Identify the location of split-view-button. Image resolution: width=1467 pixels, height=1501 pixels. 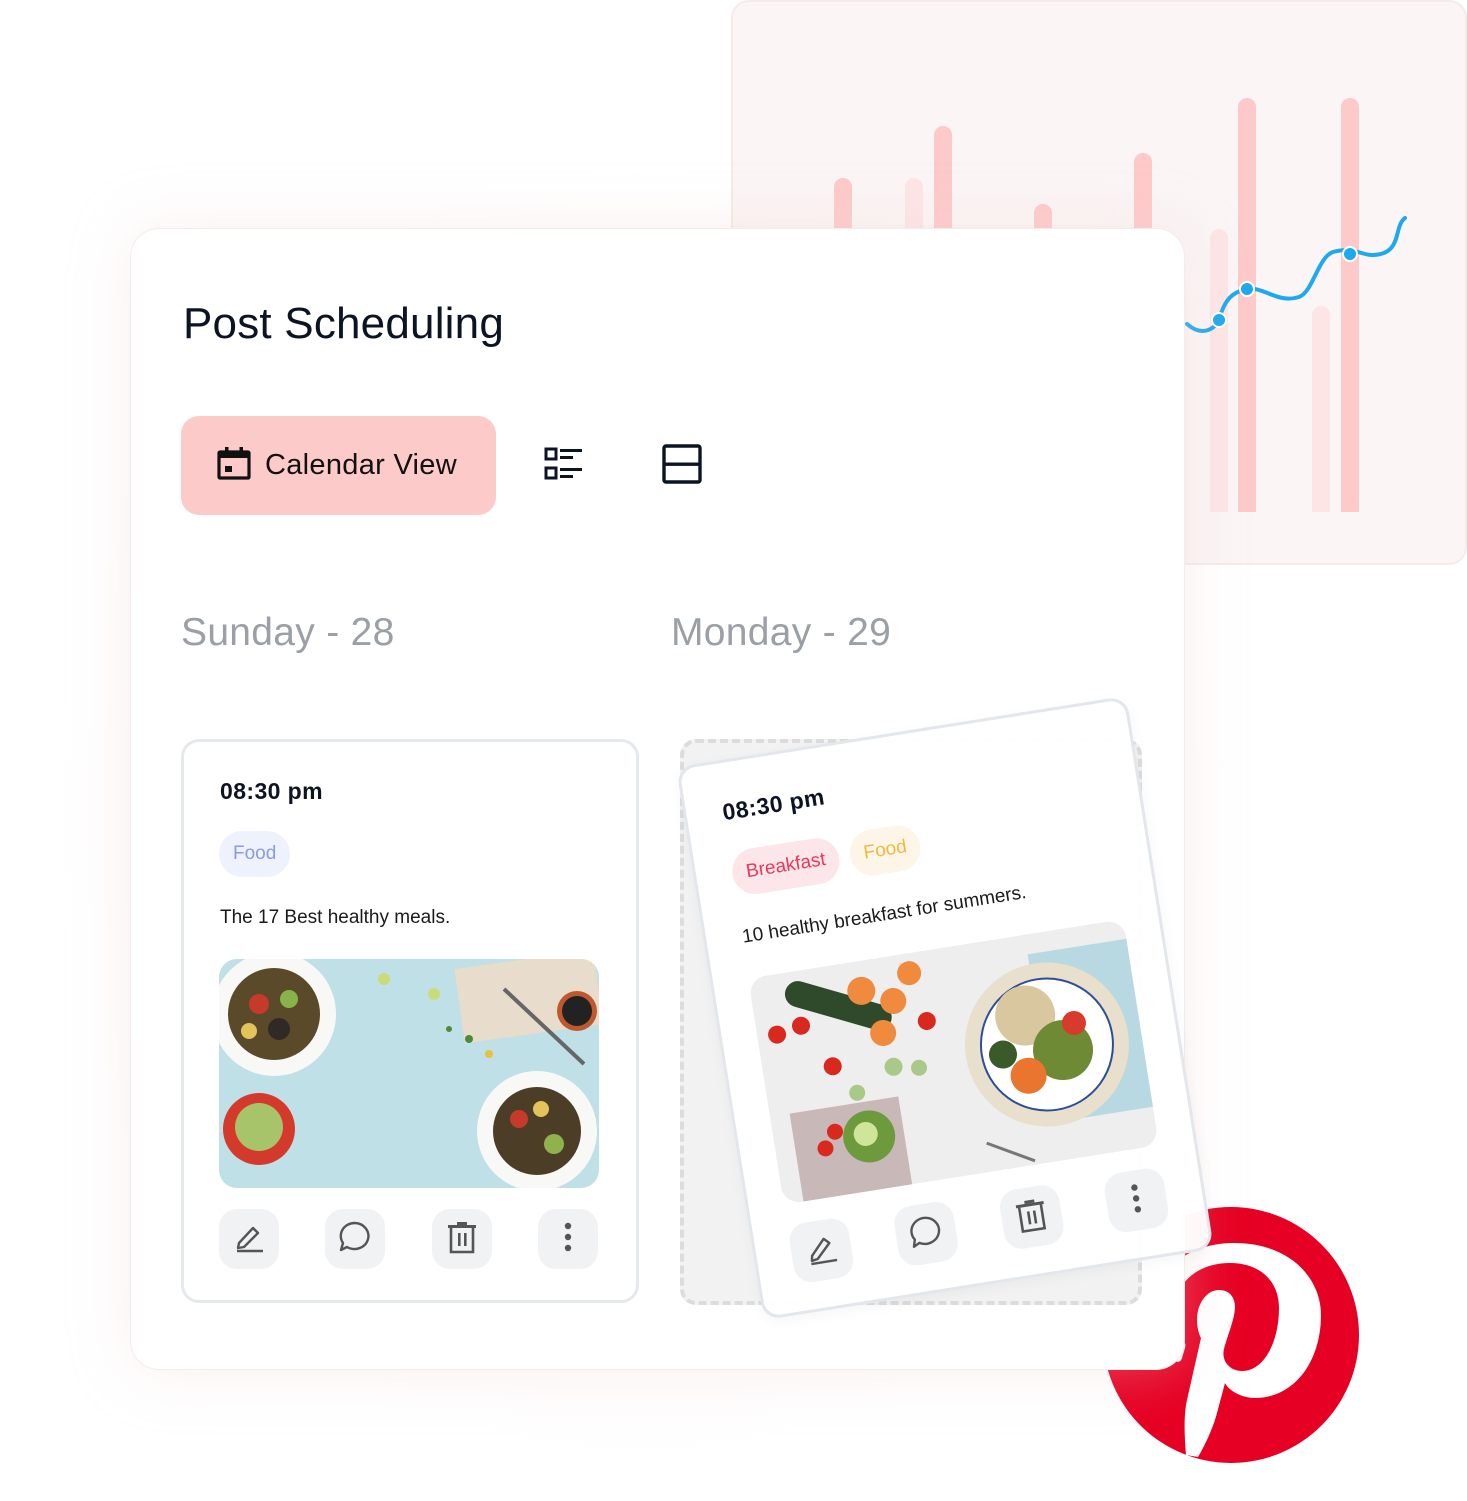
(682, 466).